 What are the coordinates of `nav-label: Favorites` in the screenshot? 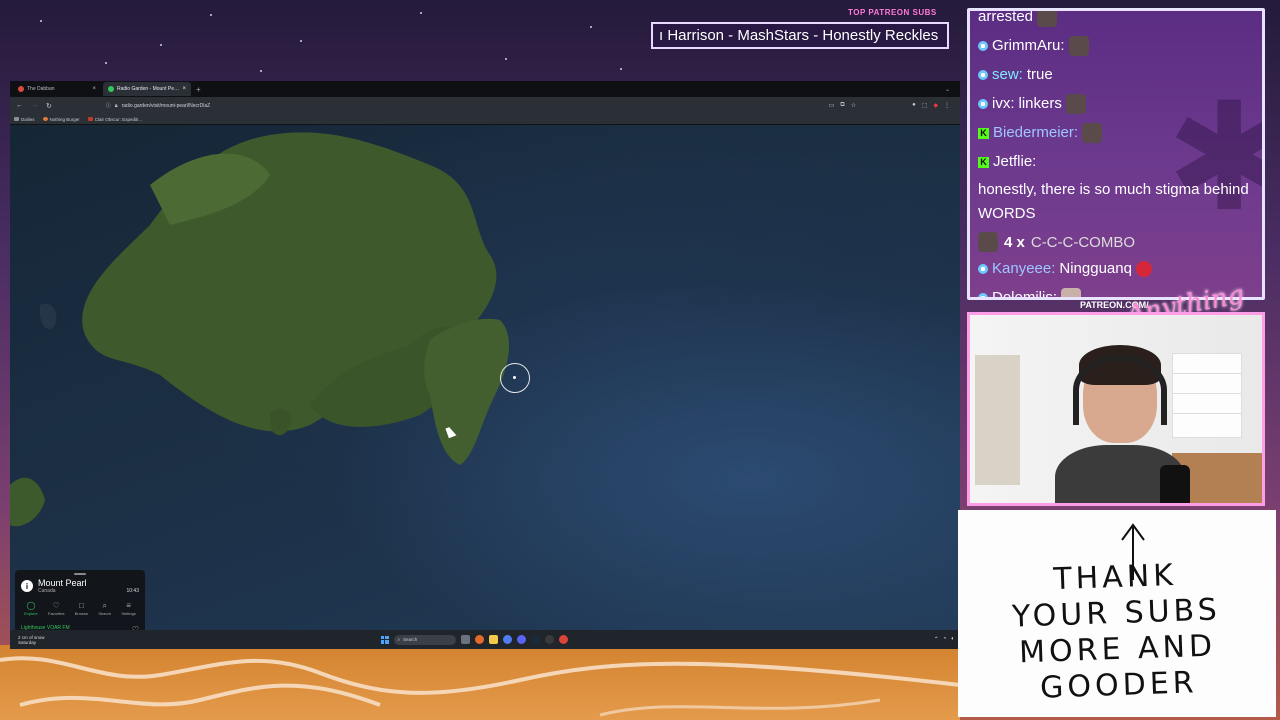 It's located at (56, 613).